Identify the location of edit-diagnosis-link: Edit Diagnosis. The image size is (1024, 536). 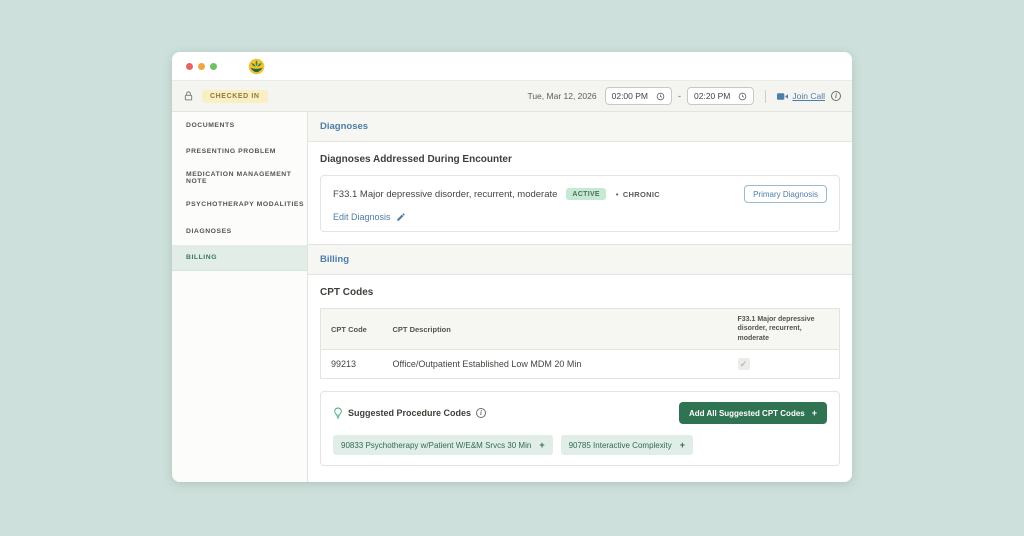
(580, 217).